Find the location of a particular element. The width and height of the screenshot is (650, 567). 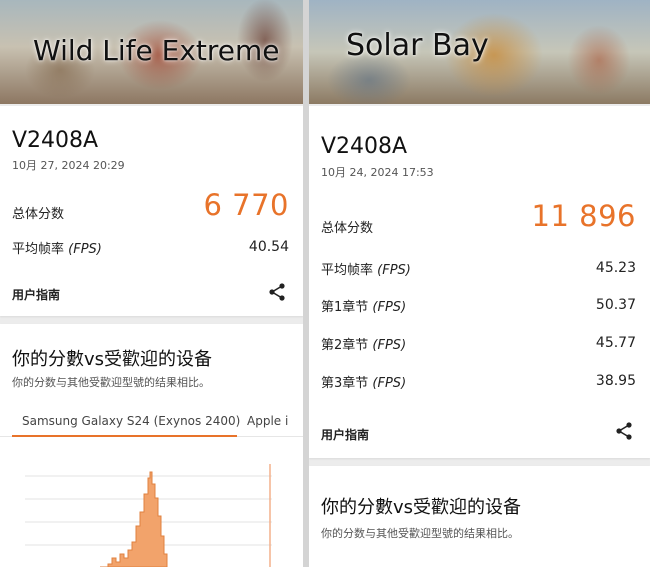

tab-samsung-galaxy-s24: Samsung Galaxy S24 (Exynos 2400) is located at coordinates (131, 421).